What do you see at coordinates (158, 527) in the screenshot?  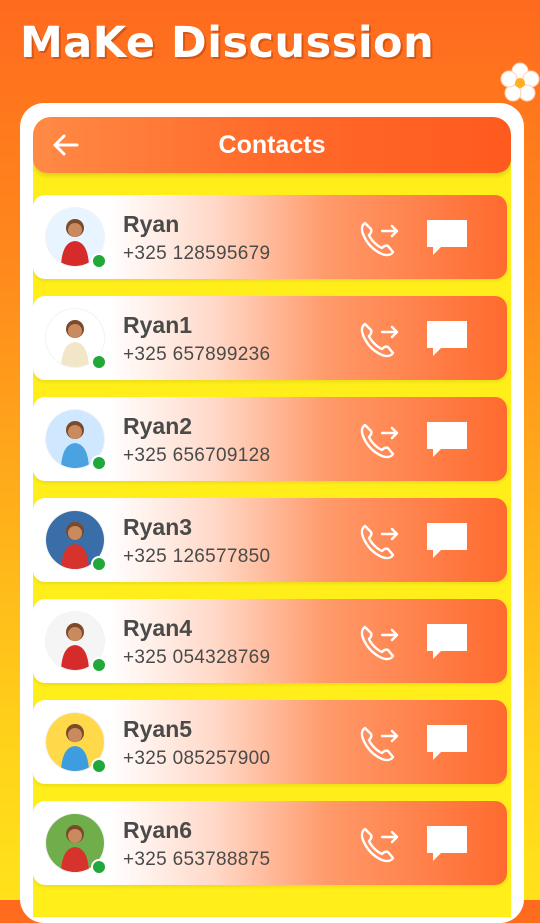 I see `contact-name: Ryan3` at bounding box center [158, 527].